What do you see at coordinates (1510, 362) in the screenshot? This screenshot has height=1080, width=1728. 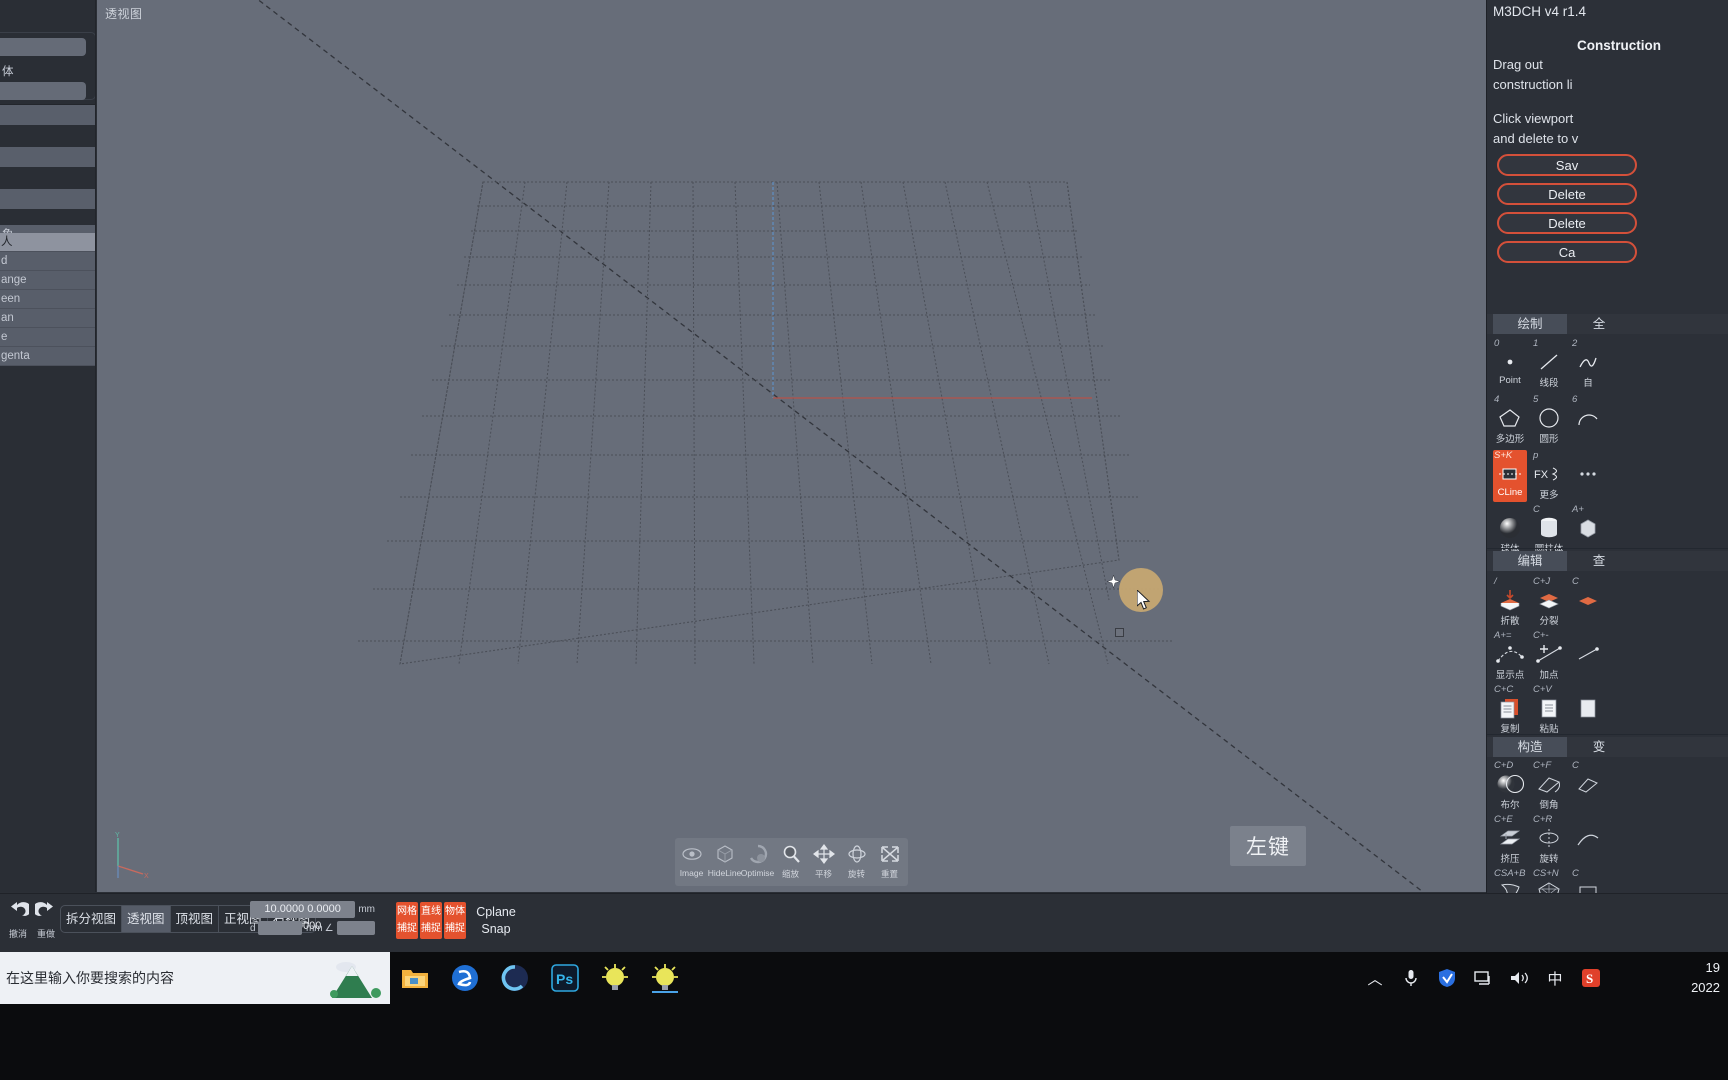 I see `draw-point-tool: 0 Point` at bounding box center [1510, 362].